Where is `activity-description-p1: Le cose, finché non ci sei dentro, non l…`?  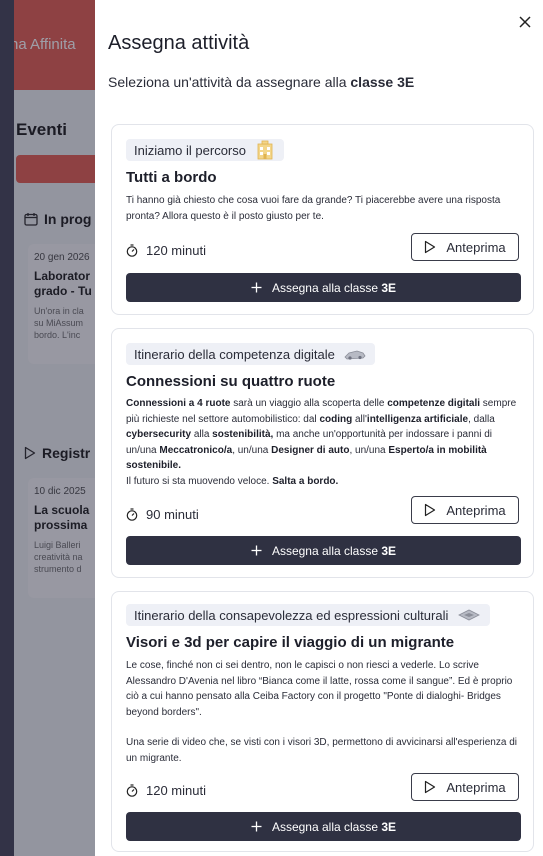
activity-description-p1: Le cose, finché non ci sei dentro, non l… is located at coordinates (319, 689).